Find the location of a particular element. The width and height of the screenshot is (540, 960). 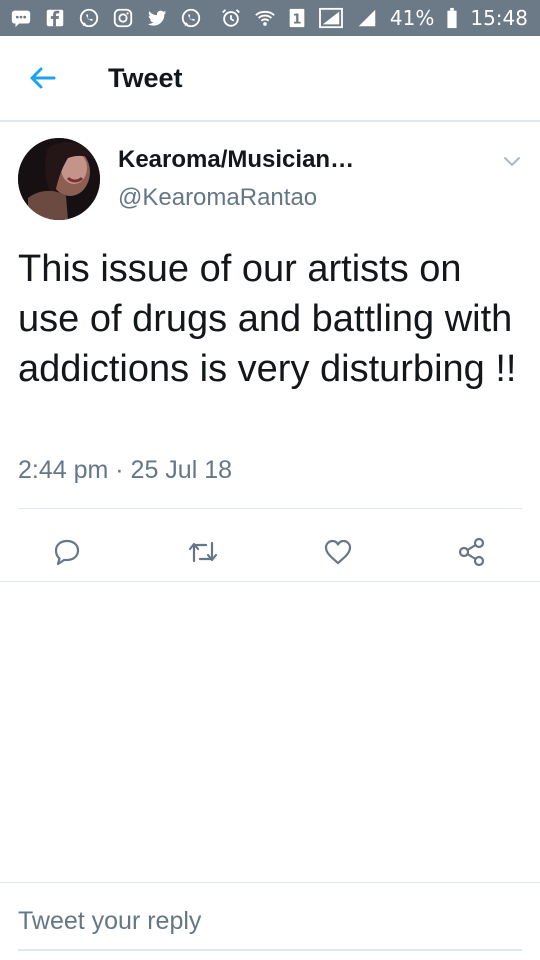

status-system-icons: 1 41% 15:48 is located at coordinates (374, 18).